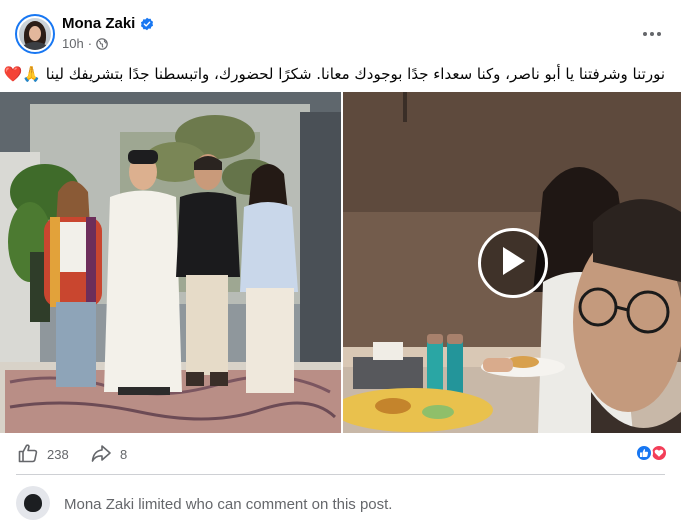 This screenshot has width=681, height=530. I want to click on like-reaction-icon, so click(644, 453).